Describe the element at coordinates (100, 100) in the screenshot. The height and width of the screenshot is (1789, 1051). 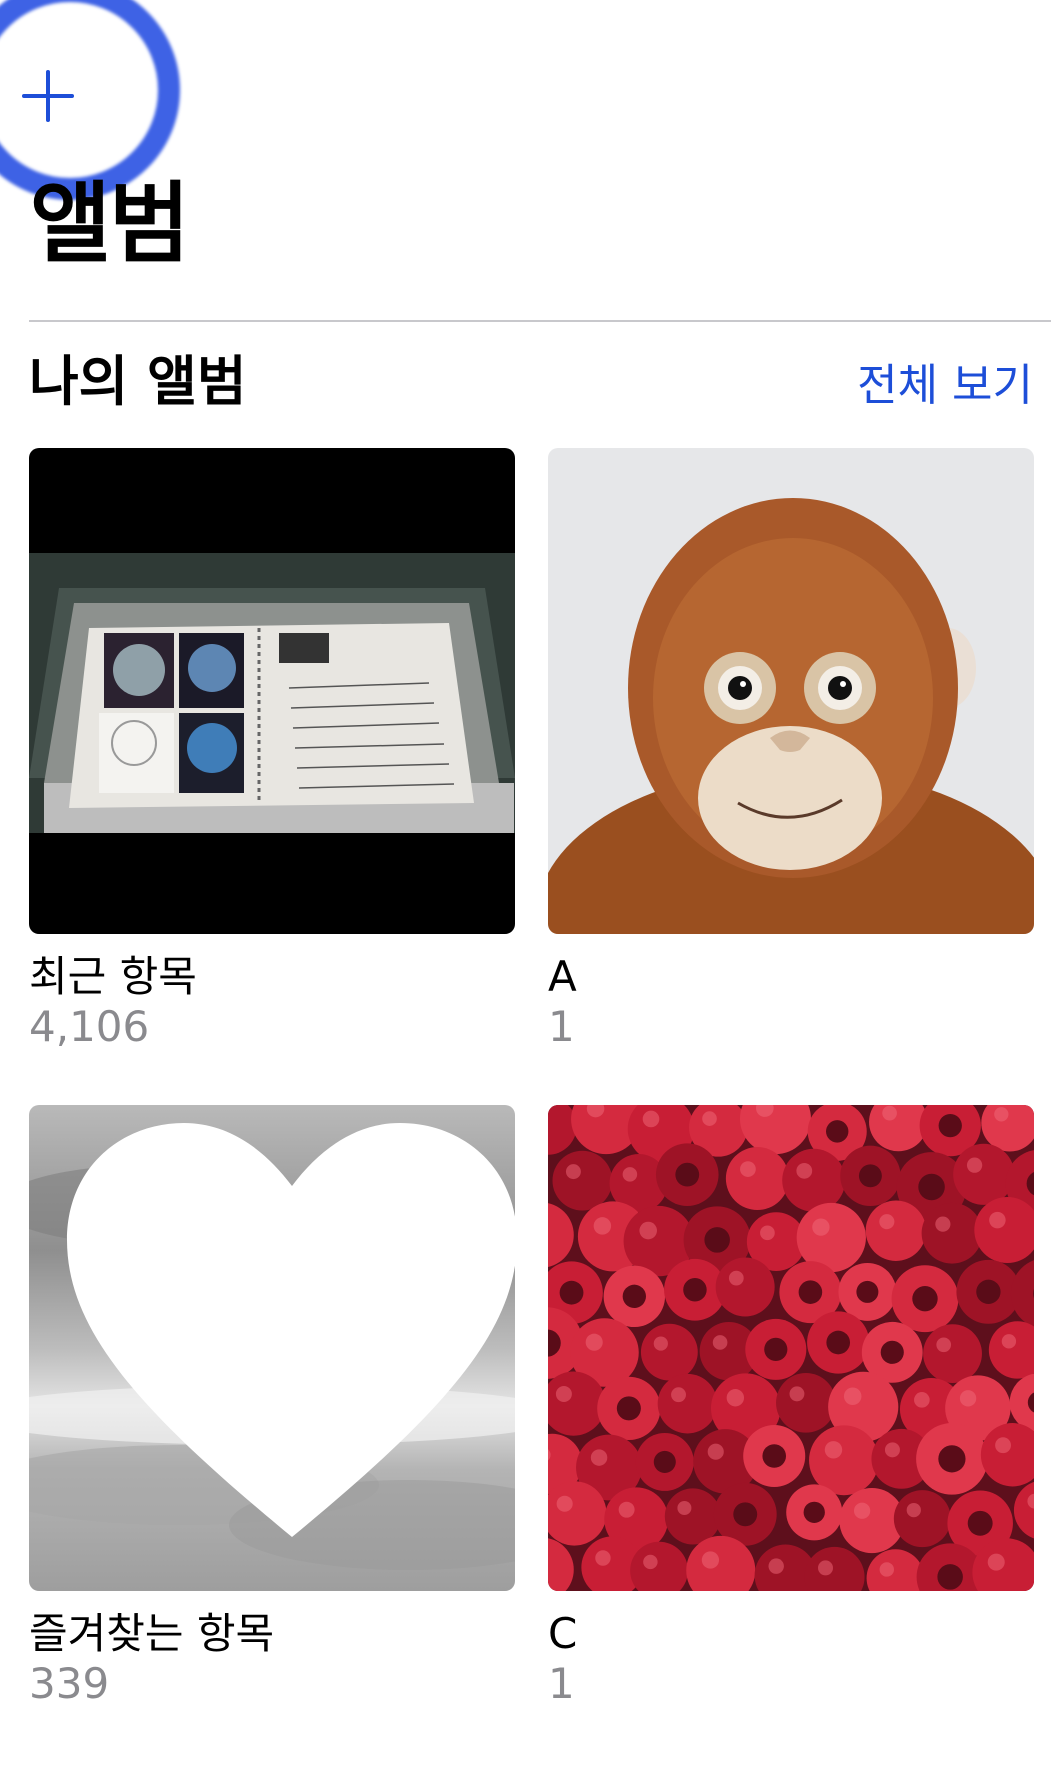
I see `add-album-button` at that location.